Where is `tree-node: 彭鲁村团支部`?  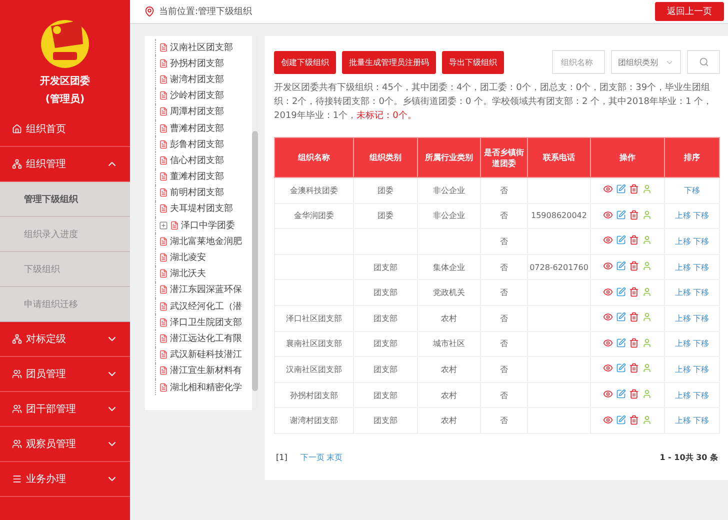 tree-node: 彭鲁村团支部 is located at coordinates (197, 144).